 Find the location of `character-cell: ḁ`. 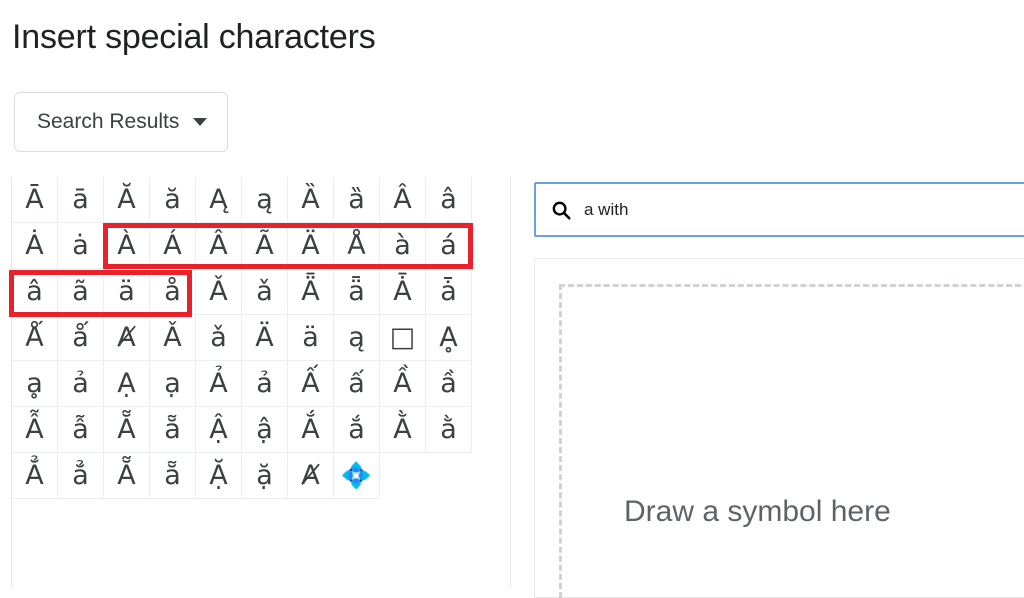

character-cell: ḁ is located at coordinates (35, 383).